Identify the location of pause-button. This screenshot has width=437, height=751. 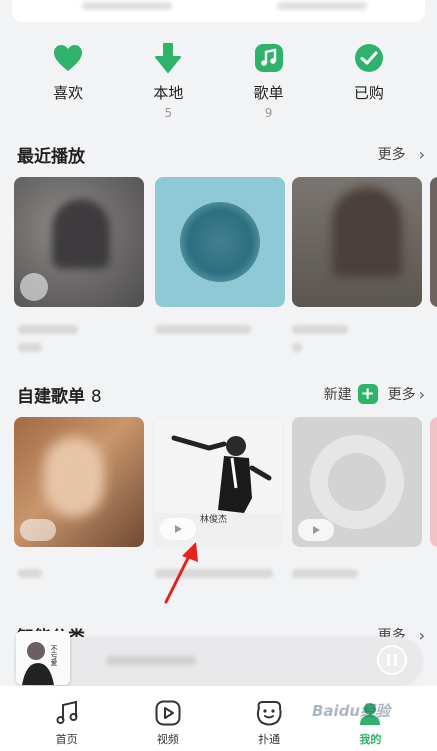
(392, 660).